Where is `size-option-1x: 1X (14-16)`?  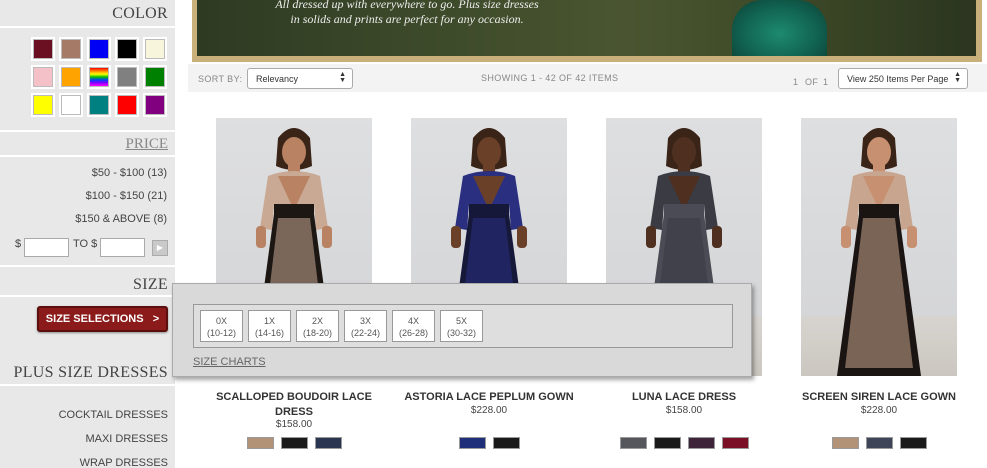
size-option-1x: 1X (14-16) is located at coordinates (269, 326).